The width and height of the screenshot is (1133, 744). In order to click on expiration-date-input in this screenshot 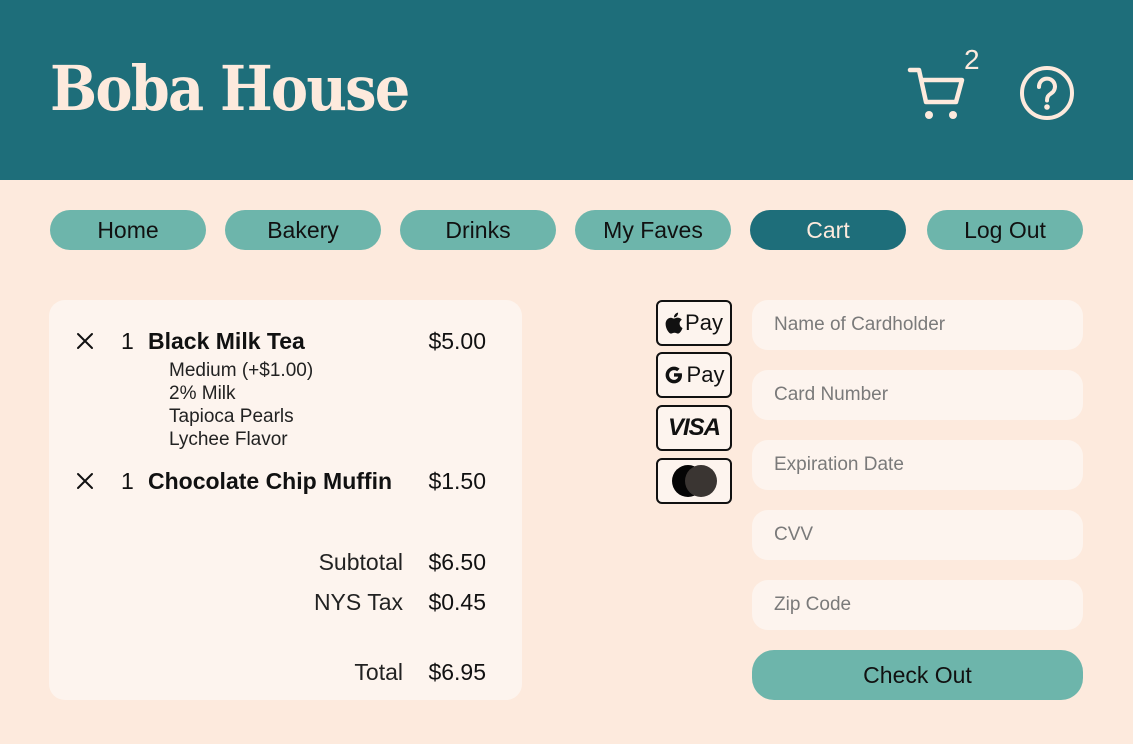, I will do `click(917, 465)`.